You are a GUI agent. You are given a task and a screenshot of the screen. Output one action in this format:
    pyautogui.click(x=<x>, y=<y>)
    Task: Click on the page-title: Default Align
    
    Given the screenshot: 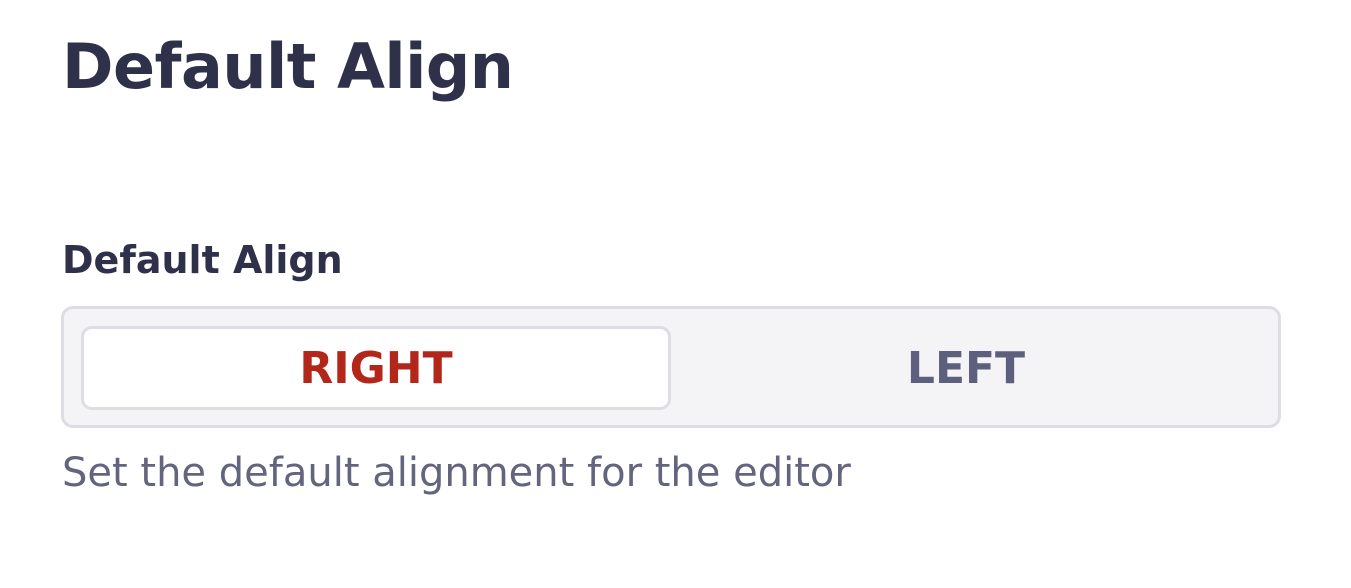 What is the action you would take?
    pyautogui.click(x=288, y=66)
    